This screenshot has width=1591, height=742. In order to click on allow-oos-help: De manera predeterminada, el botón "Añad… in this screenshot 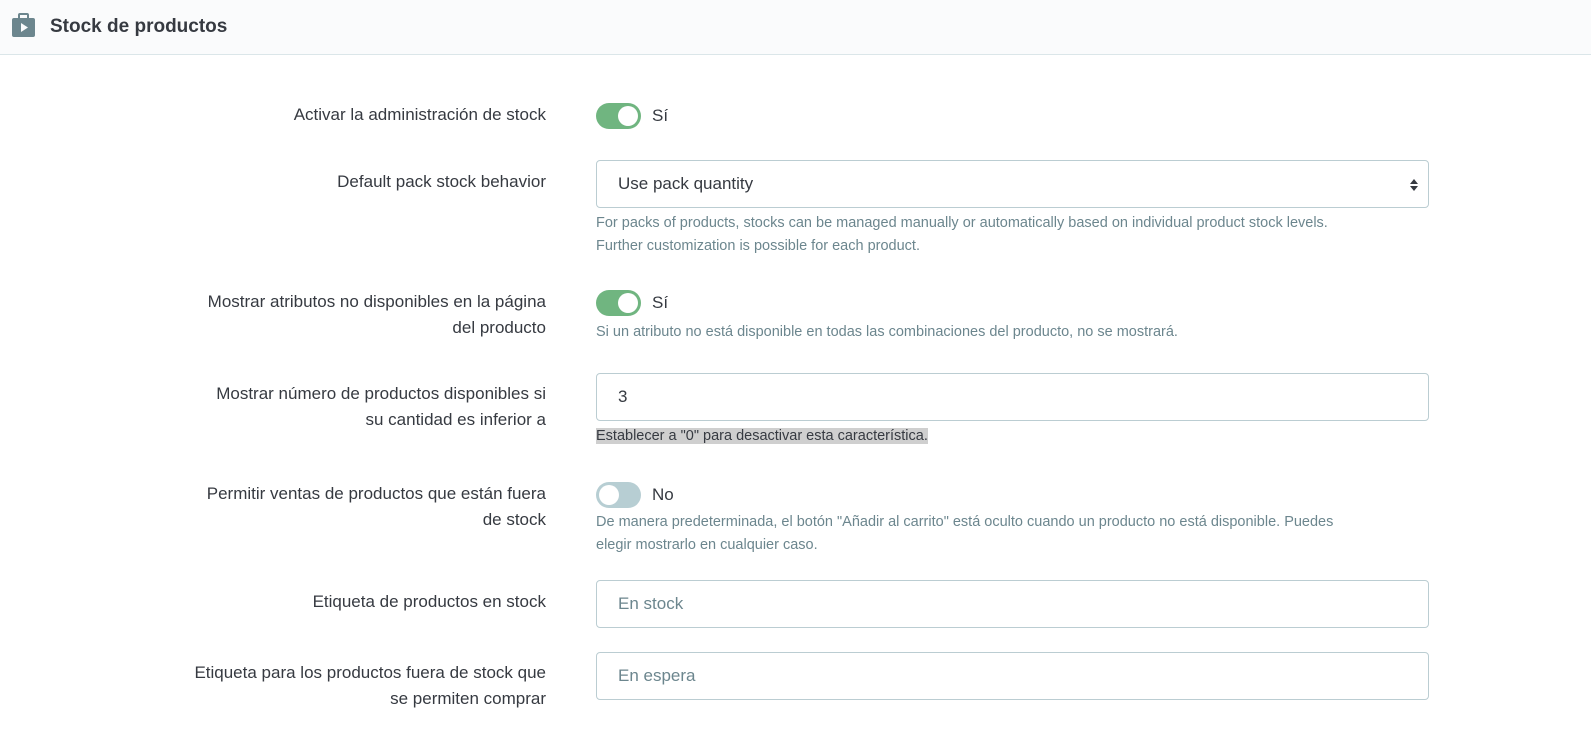, I will do `click(1011, 534)`.